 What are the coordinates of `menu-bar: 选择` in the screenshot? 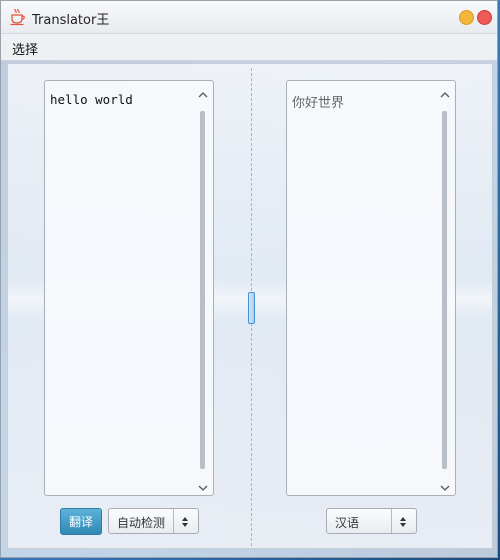 It's located at (249, 47).